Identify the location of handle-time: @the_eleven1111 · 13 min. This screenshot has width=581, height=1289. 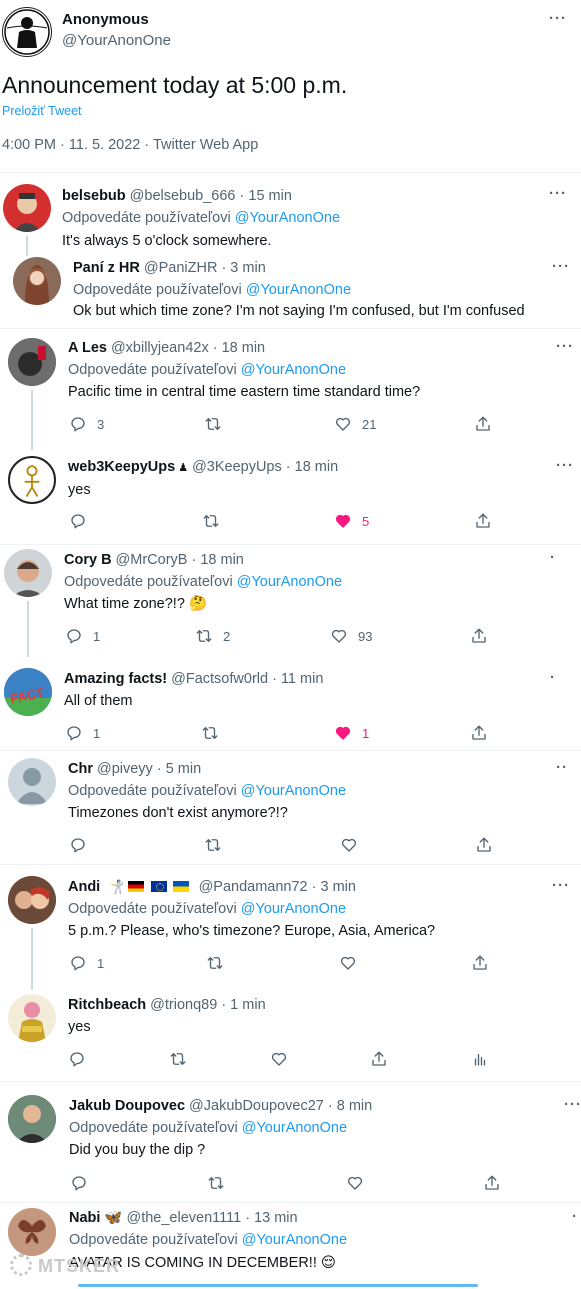
(211, 1218).